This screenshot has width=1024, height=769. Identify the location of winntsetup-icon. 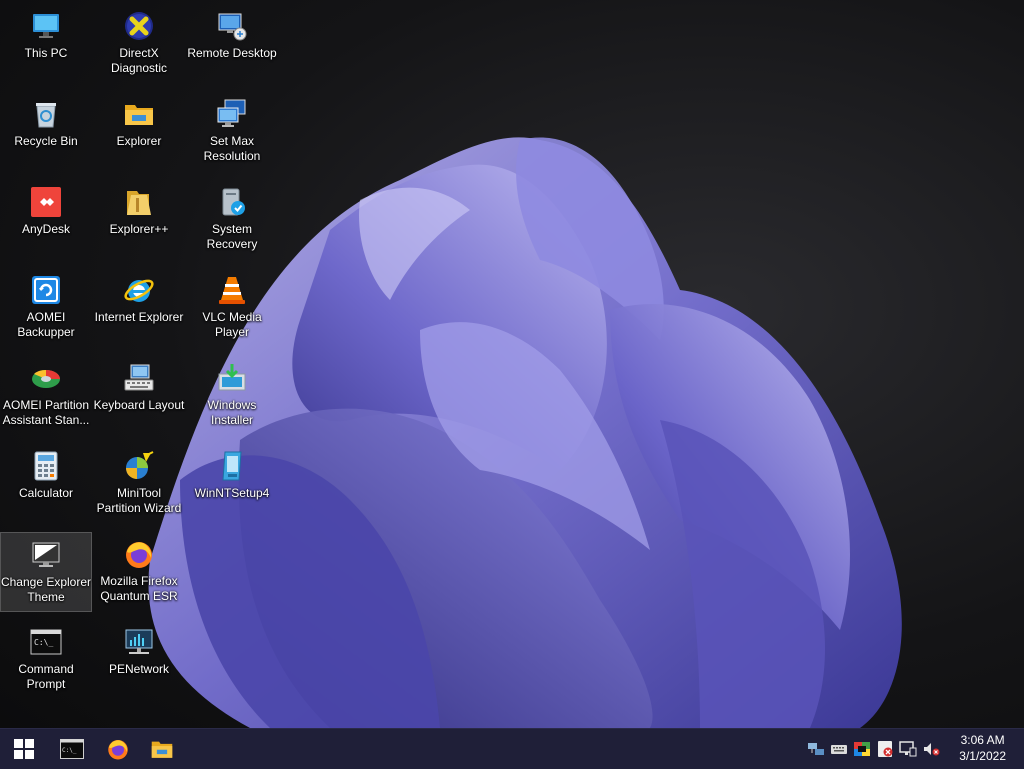
(232, 466).